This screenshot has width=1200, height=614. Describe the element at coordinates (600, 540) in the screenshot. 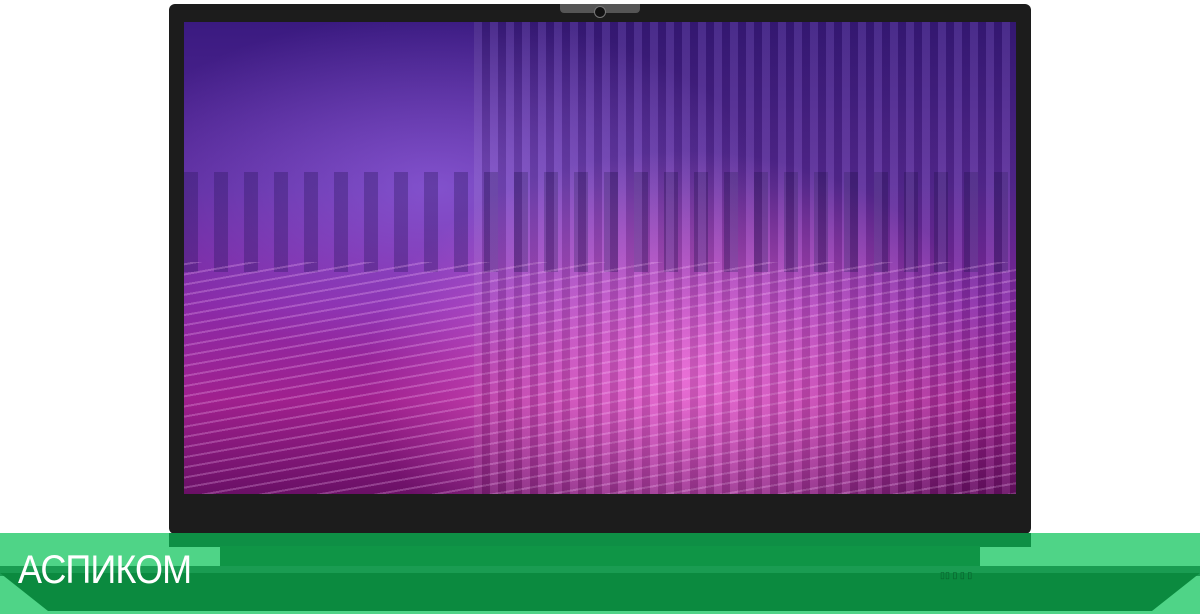

I see `lid-bottom-bezel` at that location.